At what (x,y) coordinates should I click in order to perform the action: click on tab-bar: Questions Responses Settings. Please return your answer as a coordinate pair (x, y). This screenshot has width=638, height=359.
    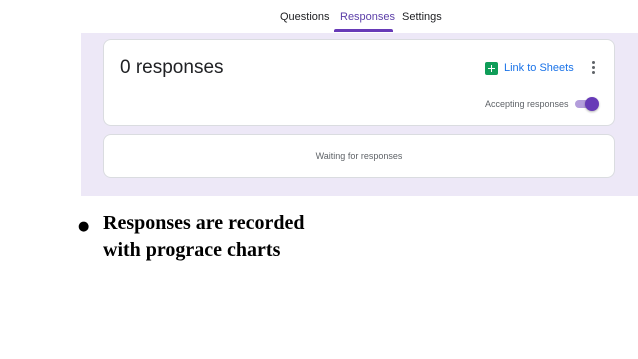
    Looking at the image, I should click on (319, 16).